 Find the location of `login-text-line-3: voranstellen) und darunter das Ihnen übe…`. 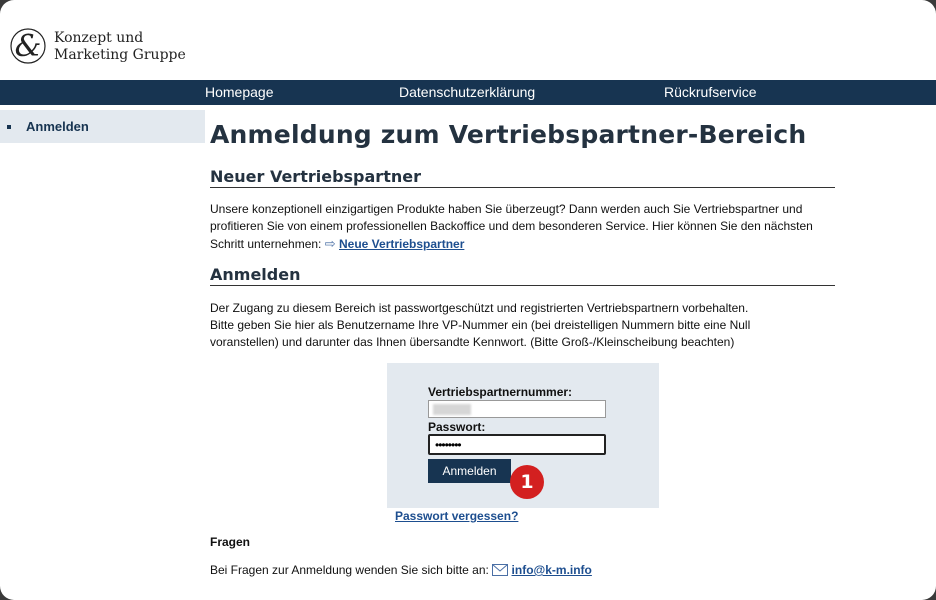

login-text-line-3: voranstellen) und darunter das Ihnen übe… is located at coordinates (472, 342).